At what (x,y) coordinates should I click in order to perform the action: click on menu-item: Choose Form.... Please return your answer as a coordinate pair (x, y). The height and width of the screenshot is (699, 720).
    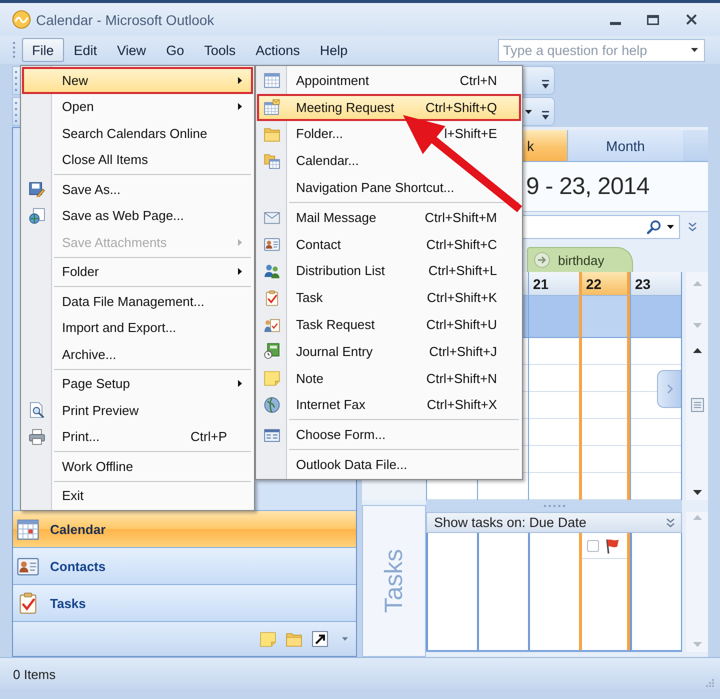
    Looking at the image, I should click on (389, 434).